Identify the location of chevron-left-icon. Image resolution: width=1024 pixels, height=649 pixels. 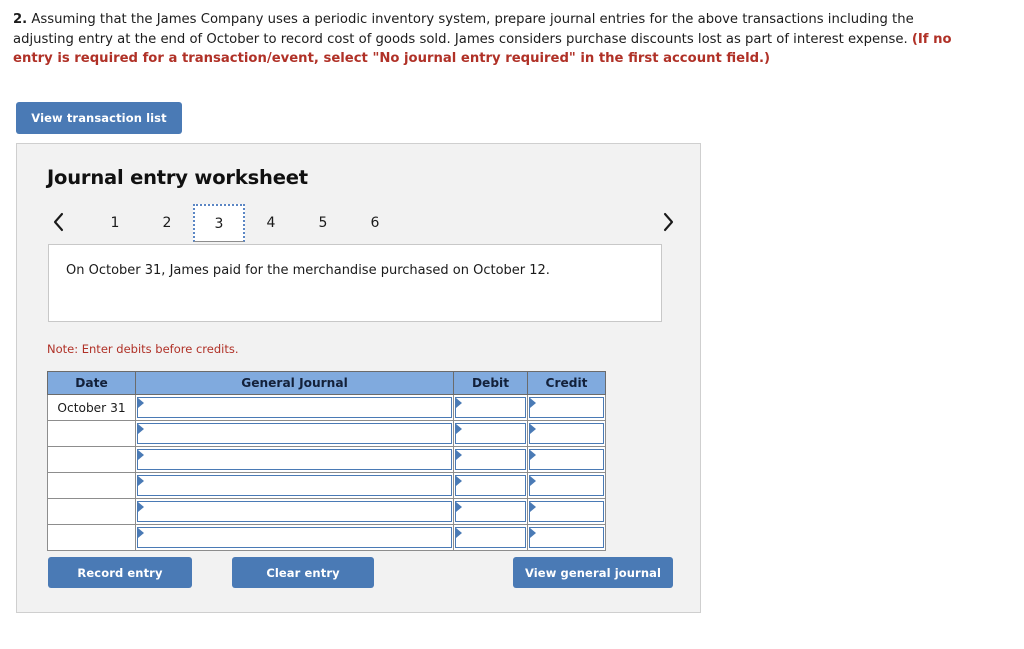
(58, 222).